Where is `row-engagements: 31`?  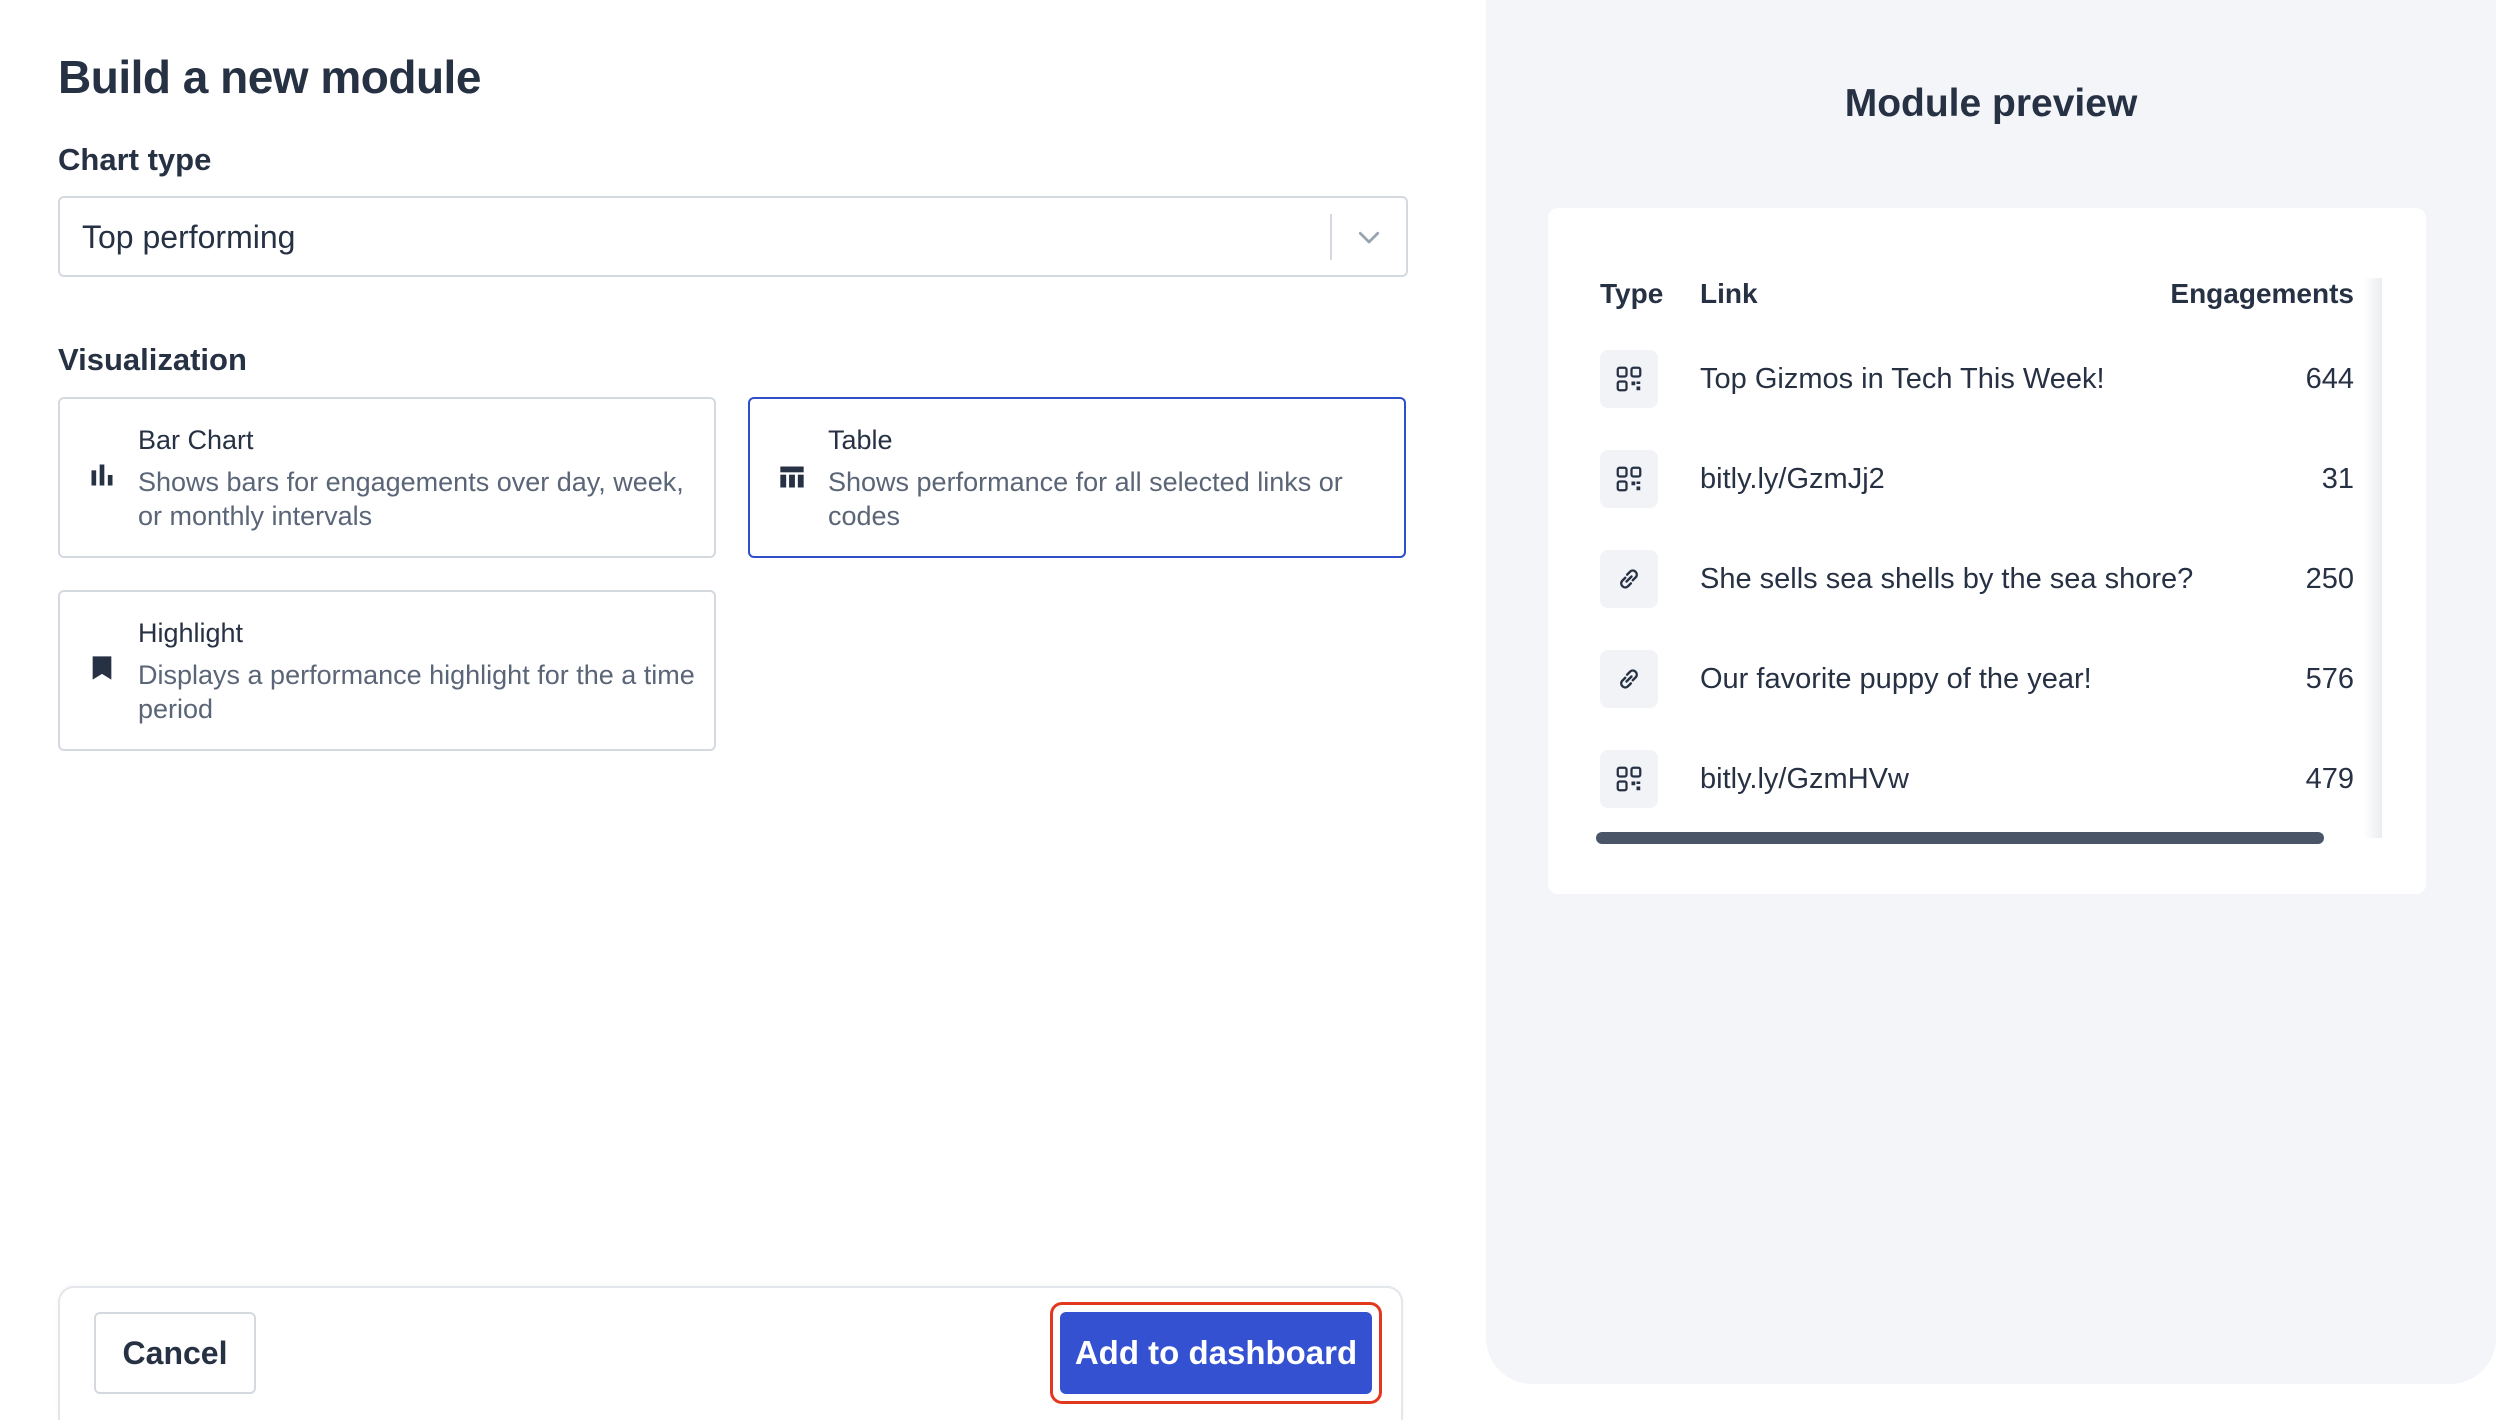
row-engagements: 31 is located at coordinates (2337, 479).